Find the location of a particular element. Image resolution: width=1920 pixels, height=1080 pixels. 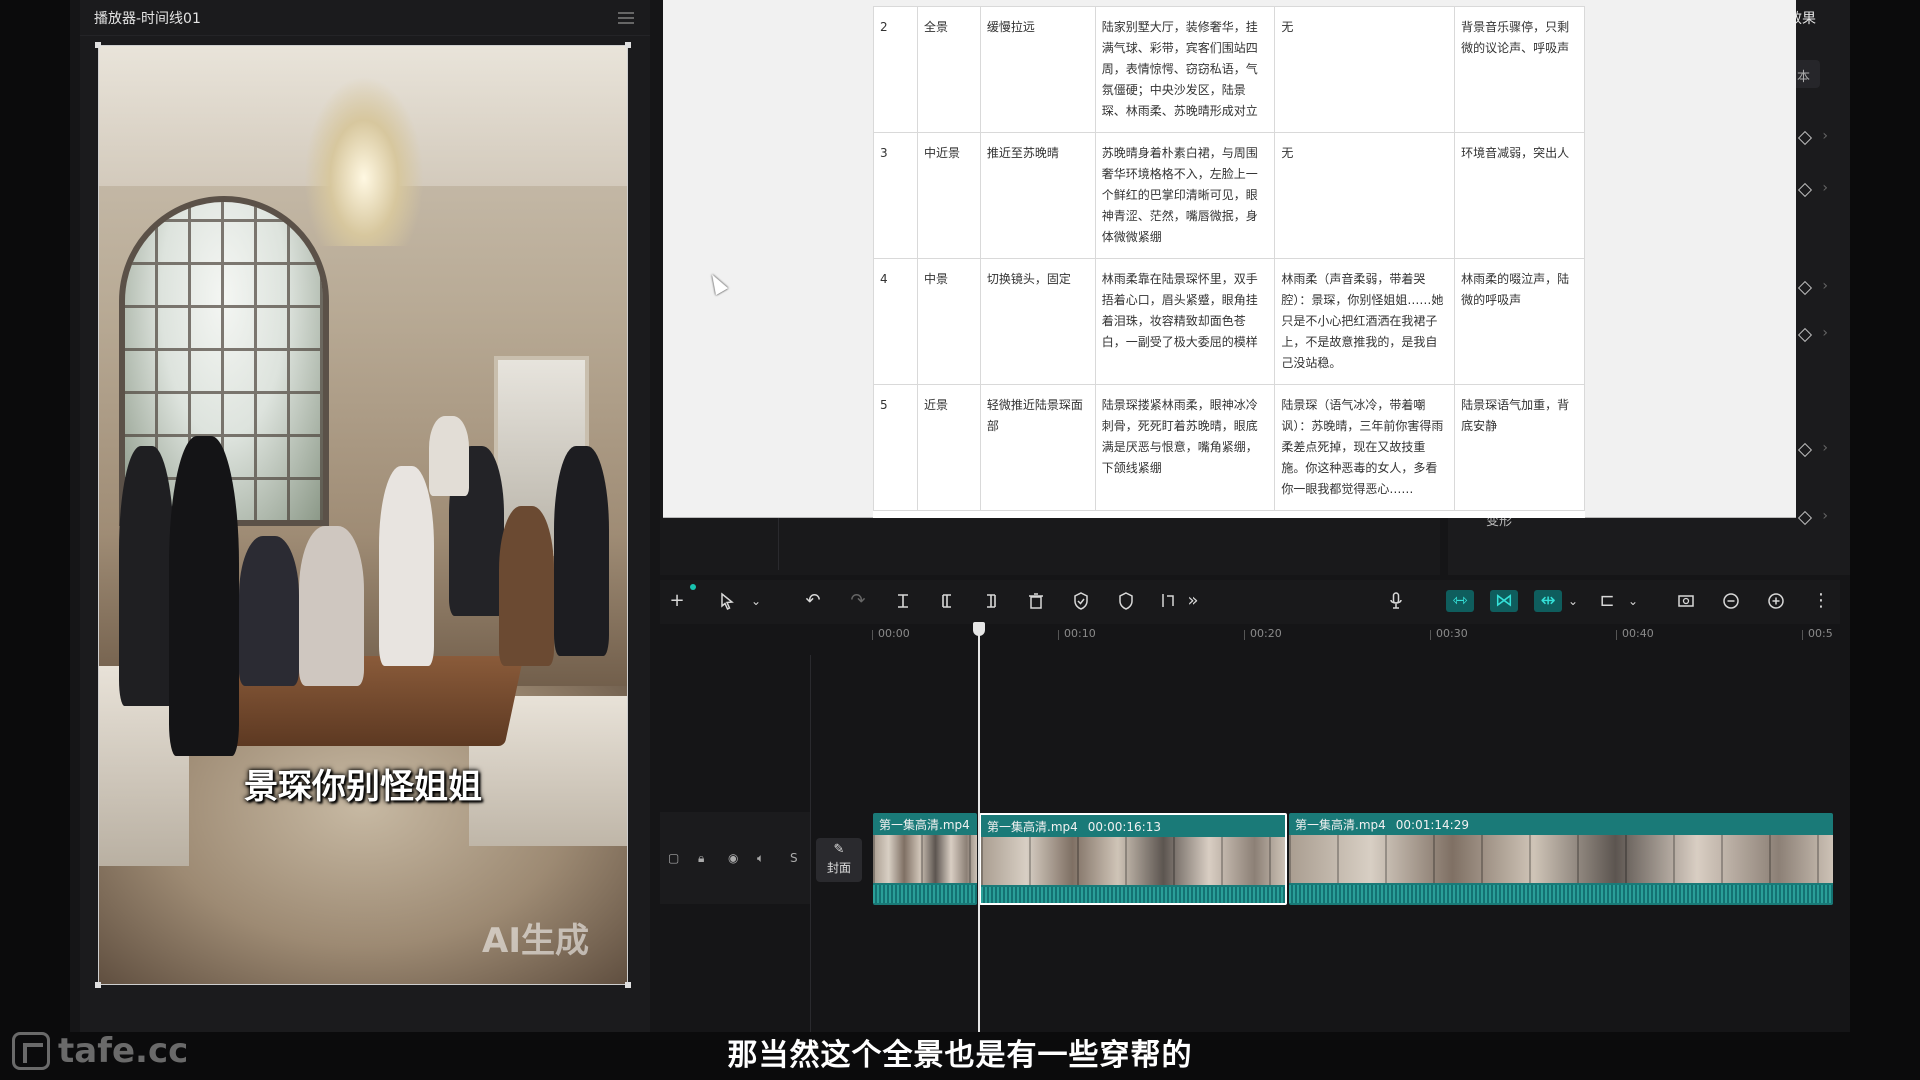

clip-label: 第一集高清.mp4 is located at coordinates (924, 825).